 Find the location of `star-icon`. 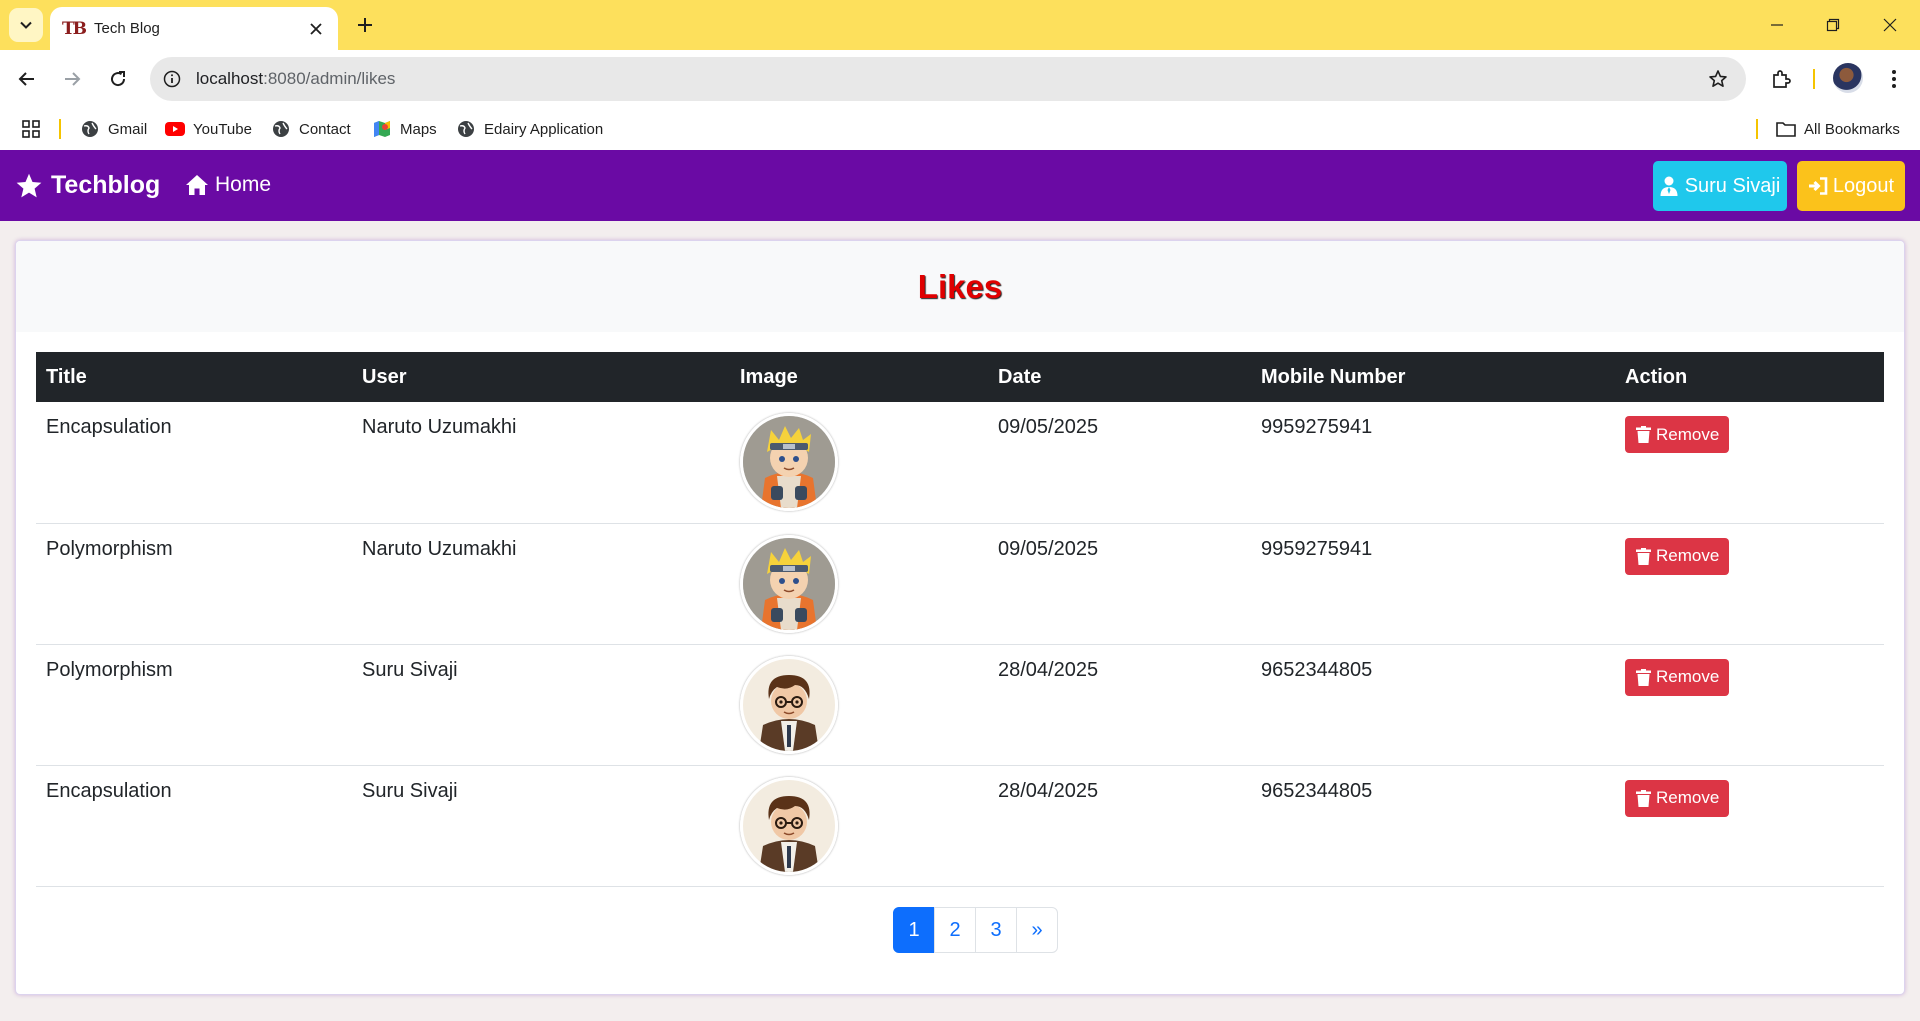

star-icon is located at coordinates (29, 186).